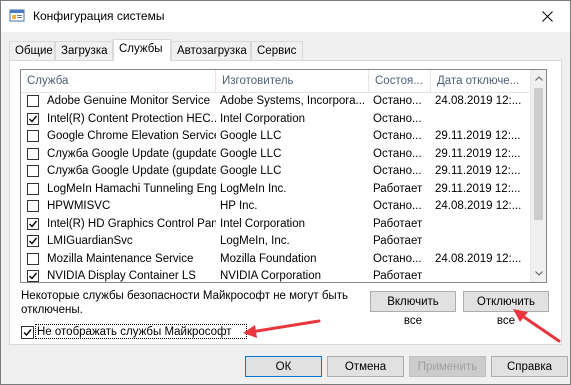 Image resolution: width=571 pixels, height=385 pixels. What do you see at coordinates (529, 366) in the screenshot?
I see `help-button: Справка` at bounding box center [529, 366].